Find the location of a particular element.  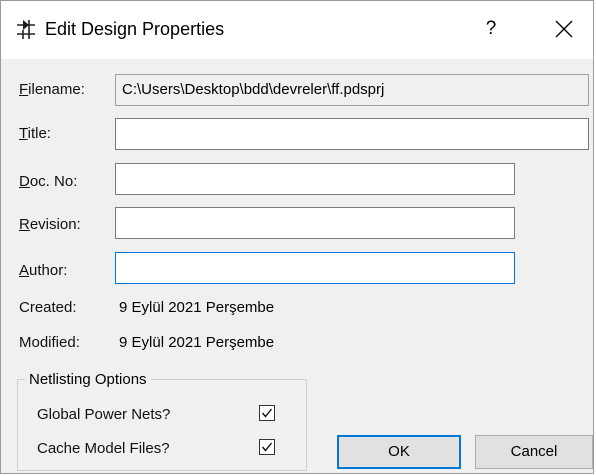

cache-model-files-label: Cache Model Files? is located at coordinates (103, 448).